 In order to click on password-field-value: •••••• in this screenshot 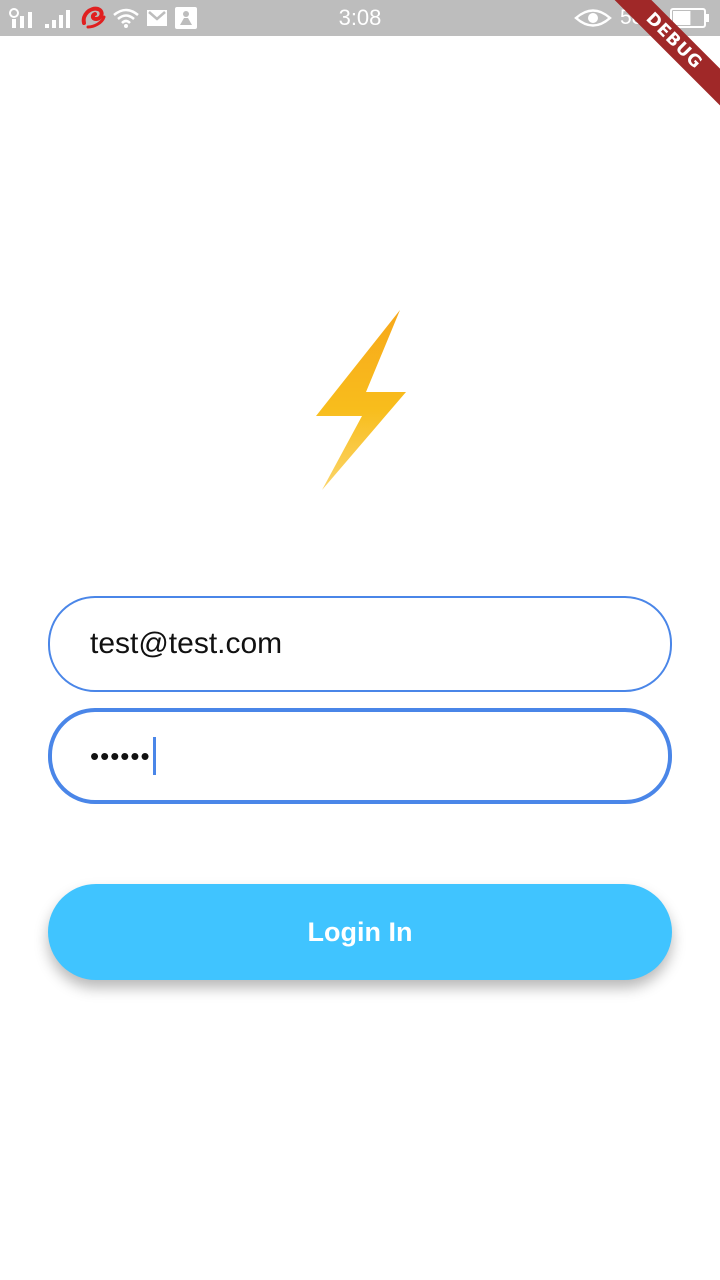, I will do `click(120, 755)`.